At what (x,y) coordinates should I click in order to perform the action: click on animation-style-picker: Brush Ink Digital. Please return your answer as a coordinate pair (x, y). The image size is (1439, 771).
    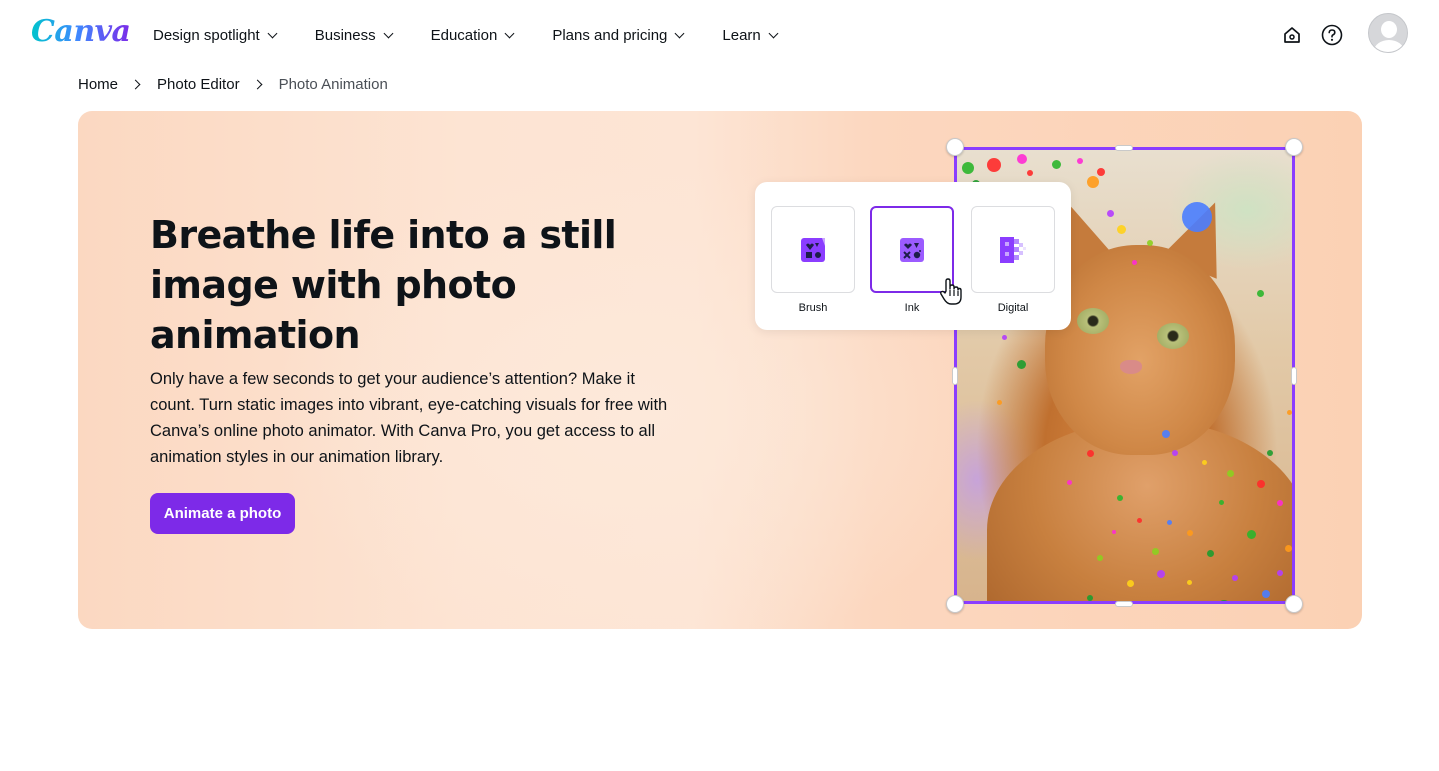
    Looking at the image, I should click on (913, 256).